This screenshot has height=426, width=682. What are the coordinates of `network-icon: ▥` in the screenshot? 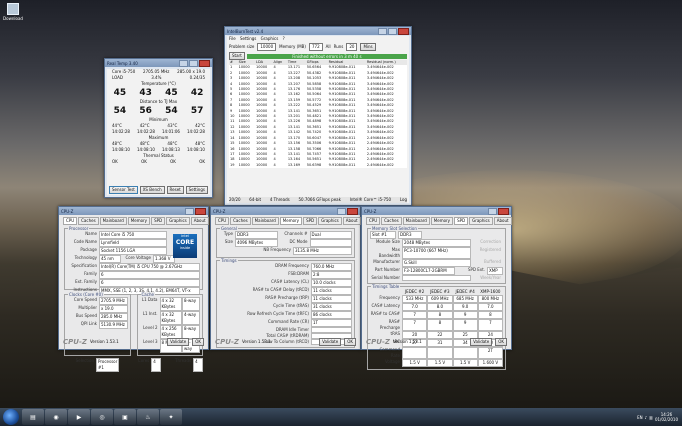 It's located at (651, 417).